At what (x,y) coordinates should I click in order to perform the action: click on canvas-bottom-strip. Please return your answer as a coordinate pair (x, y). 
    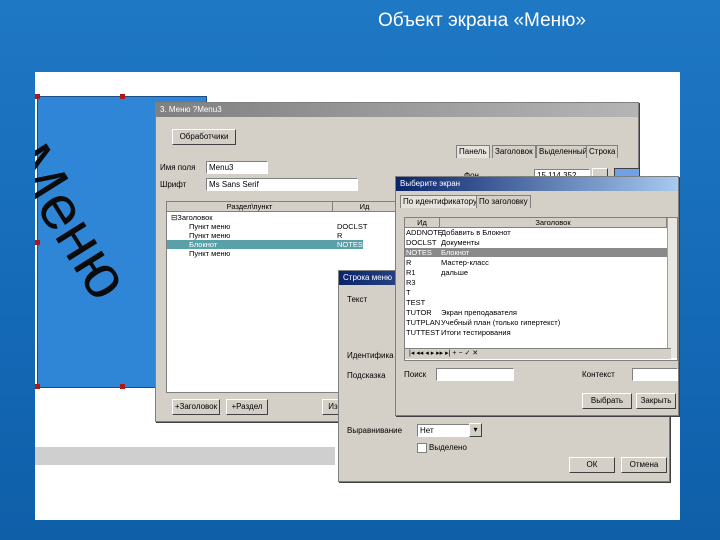
    Looking at the image, I should click on (185, 456).